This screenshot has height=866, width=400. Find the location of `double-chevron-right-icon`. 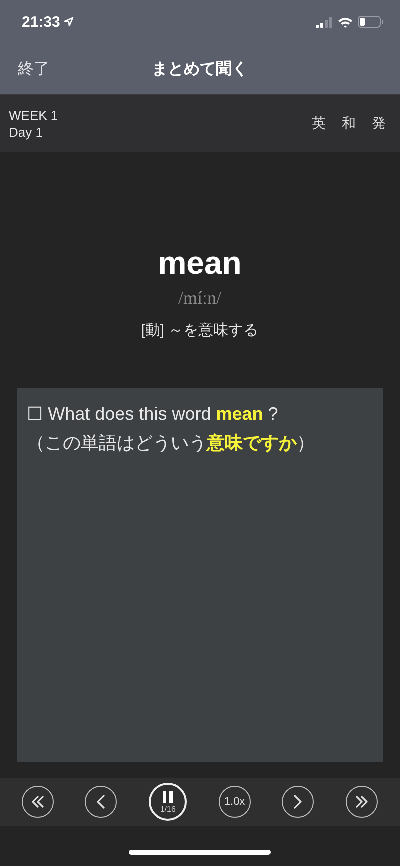

double-chevron-right-icon is located at coordinates (362, 802).